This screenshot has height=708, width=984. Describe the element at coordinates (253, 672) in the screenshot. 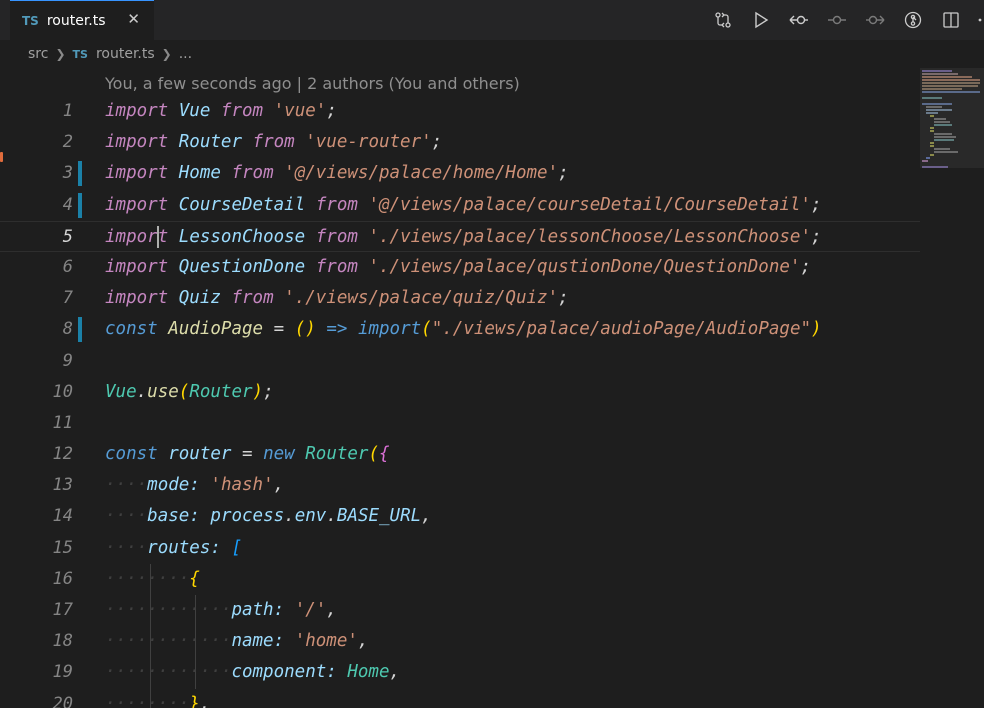

I see `code-text: ············component: Home,` at that location.